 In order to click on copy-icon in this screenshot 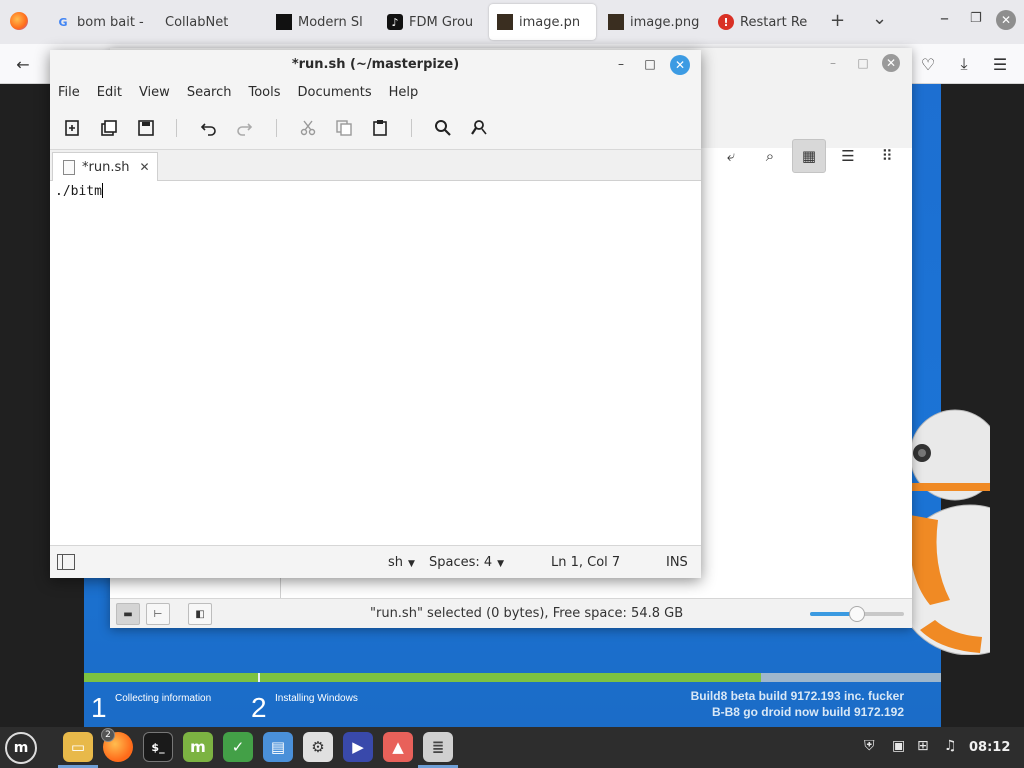, I will do `click(344, 128)`.